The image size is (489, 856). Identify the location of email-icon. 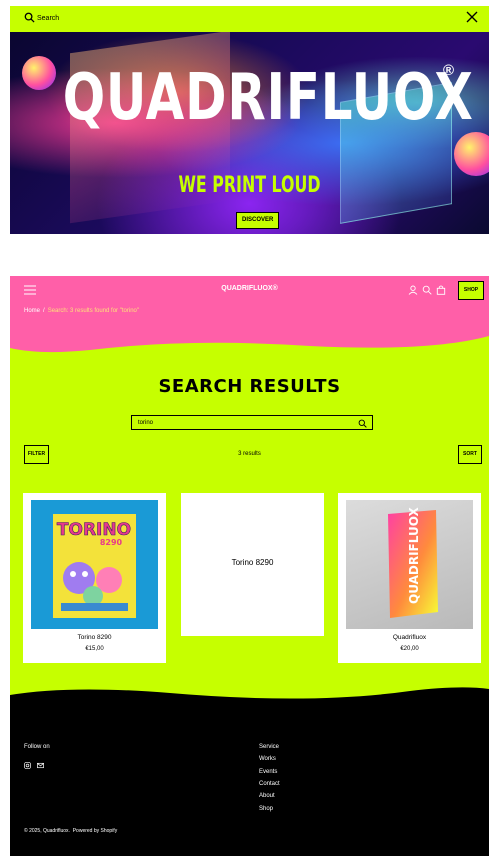
(40, 765).